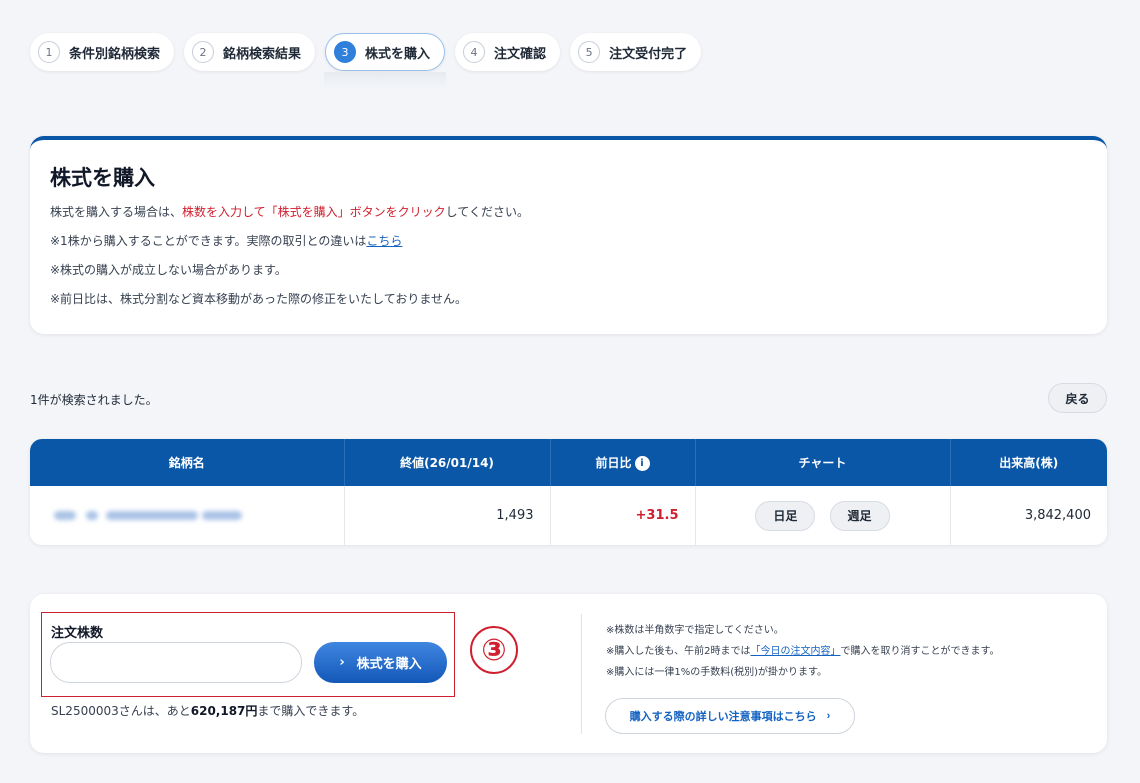 This screenshot has height=783, width=1140. I want to click on header-change: 前日比 i, so click(623, 462).